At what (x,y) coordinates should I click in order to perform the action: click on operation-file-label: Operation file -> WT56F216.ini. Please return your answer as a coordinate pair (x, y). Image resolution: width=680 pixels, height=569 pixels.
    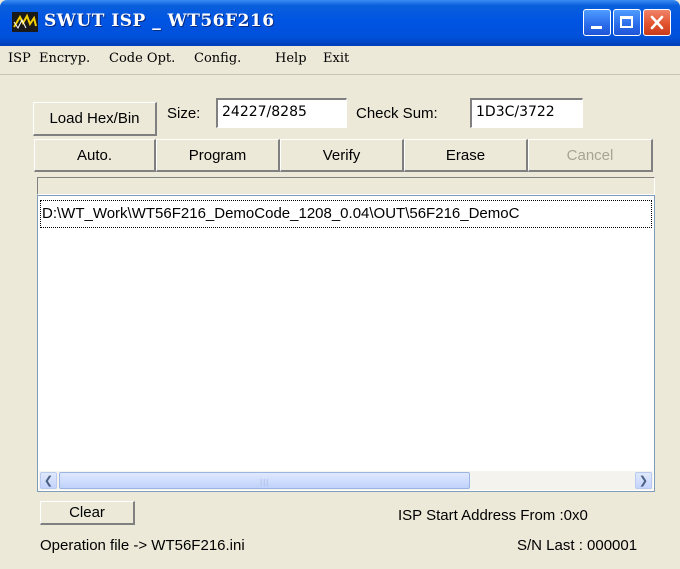
    Looking at the image, I should click on (142, 545).